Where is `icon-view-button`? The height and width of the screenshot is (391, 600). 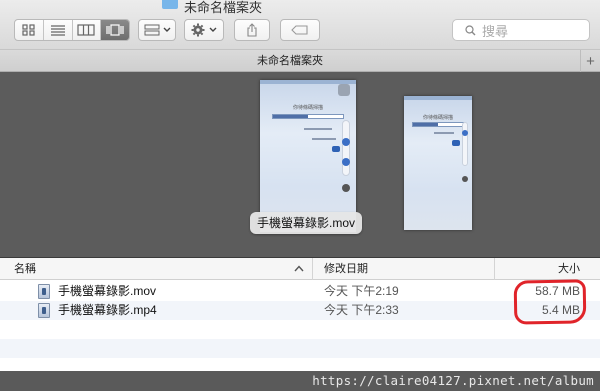 icon-view-button is located at coordinates (29, 30).